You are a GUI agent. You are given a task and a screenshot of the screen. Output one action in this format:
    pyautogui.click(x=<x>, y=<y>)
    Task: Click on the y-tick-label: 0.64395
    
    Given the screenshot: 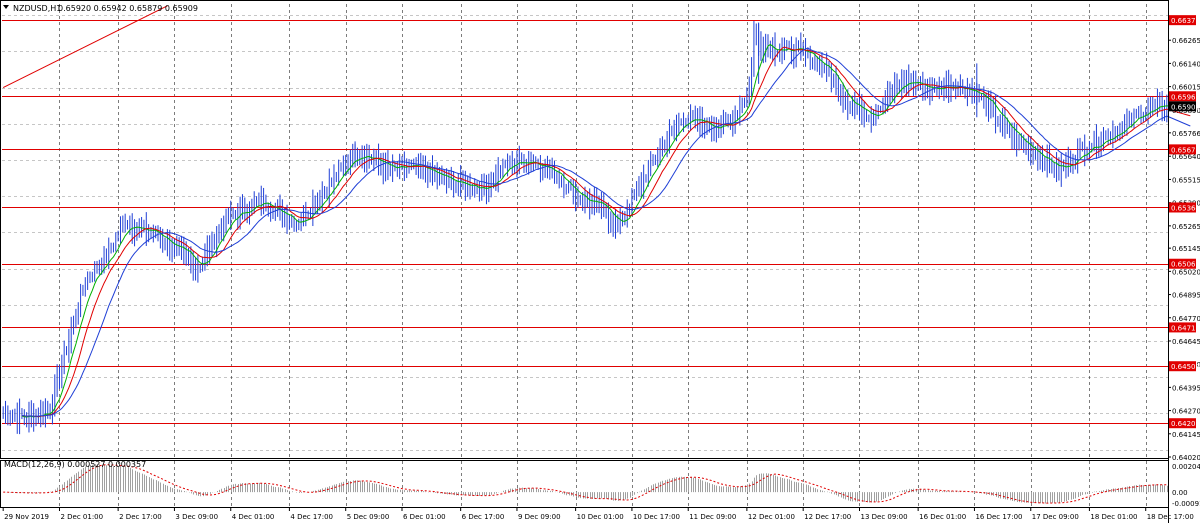 What is the action you would take?
    pyautogui.click(x=1186, y=388)
    